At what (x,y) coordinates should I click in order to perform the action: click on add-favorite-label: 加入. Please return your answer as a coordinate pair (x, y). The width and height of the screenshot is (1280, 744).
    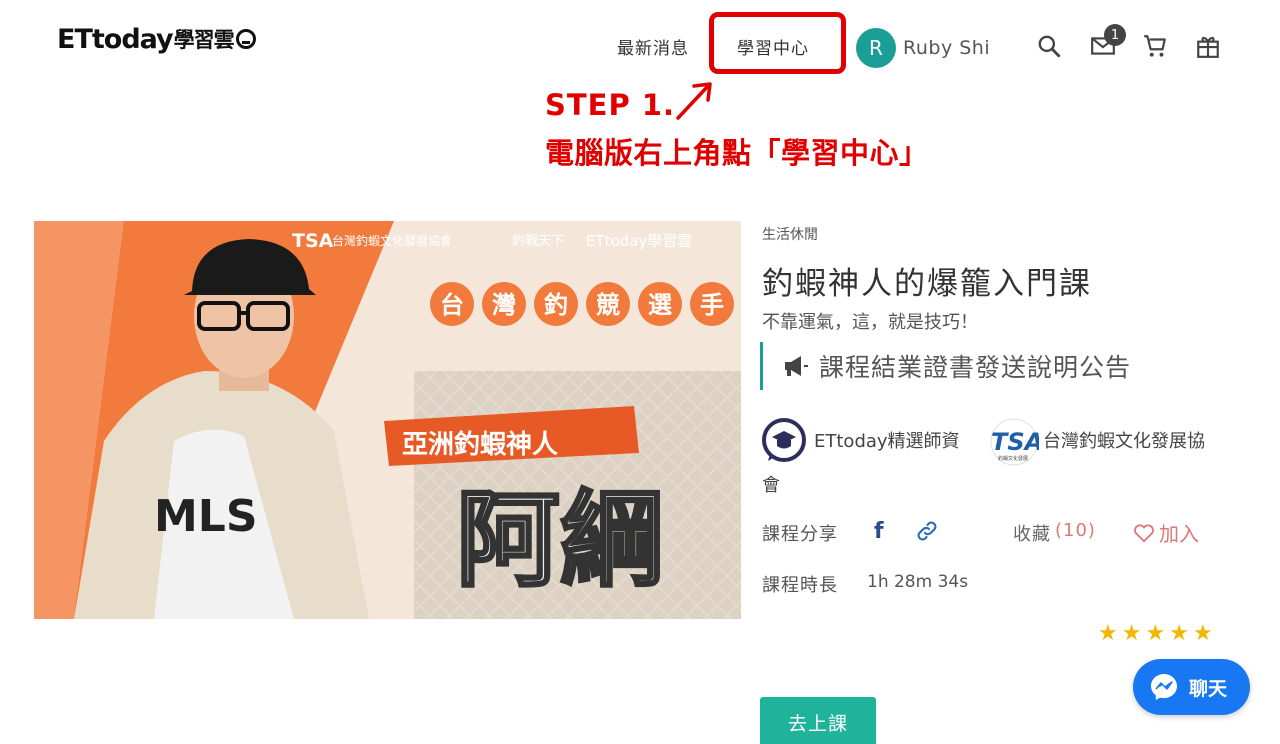
    Looking at the image, I should click on (1179, 534).